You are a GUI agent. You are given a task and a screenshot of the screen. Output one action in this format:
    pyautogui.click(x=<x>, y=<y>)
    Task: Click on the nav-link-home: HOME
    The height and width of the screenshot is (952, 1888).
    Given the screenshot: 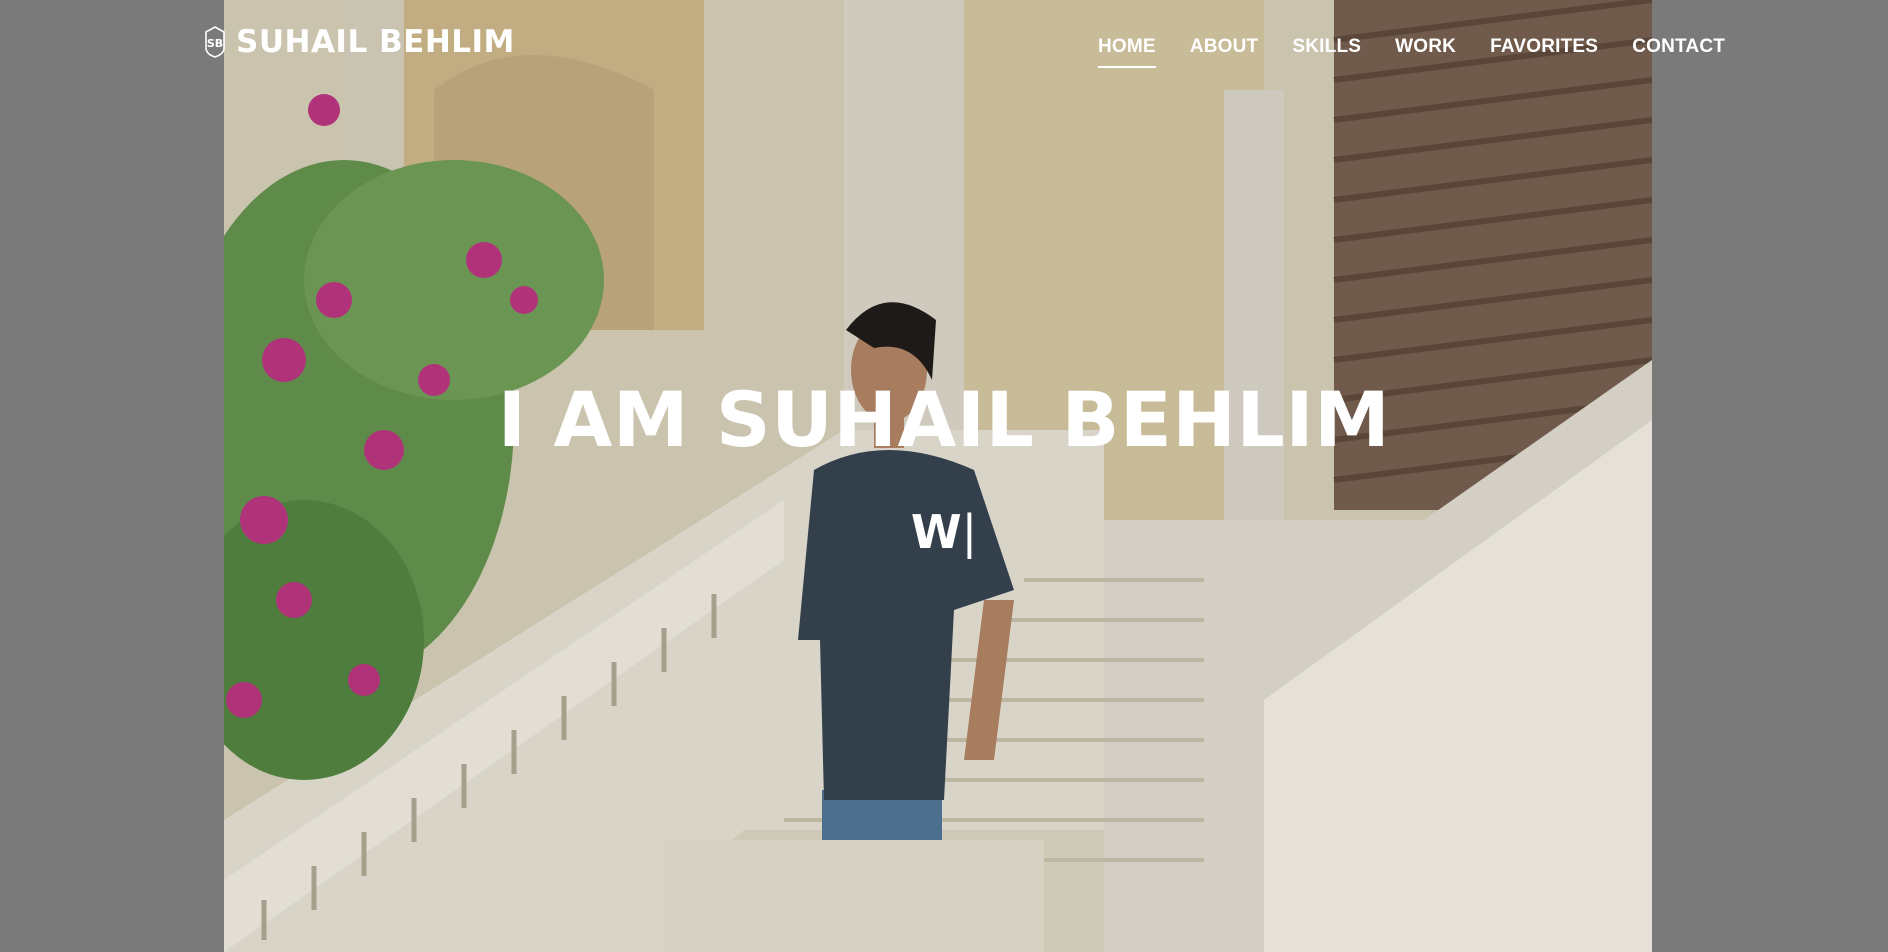 What is the action you would take?
    pyautogui.click(x=1127, y=52)
    